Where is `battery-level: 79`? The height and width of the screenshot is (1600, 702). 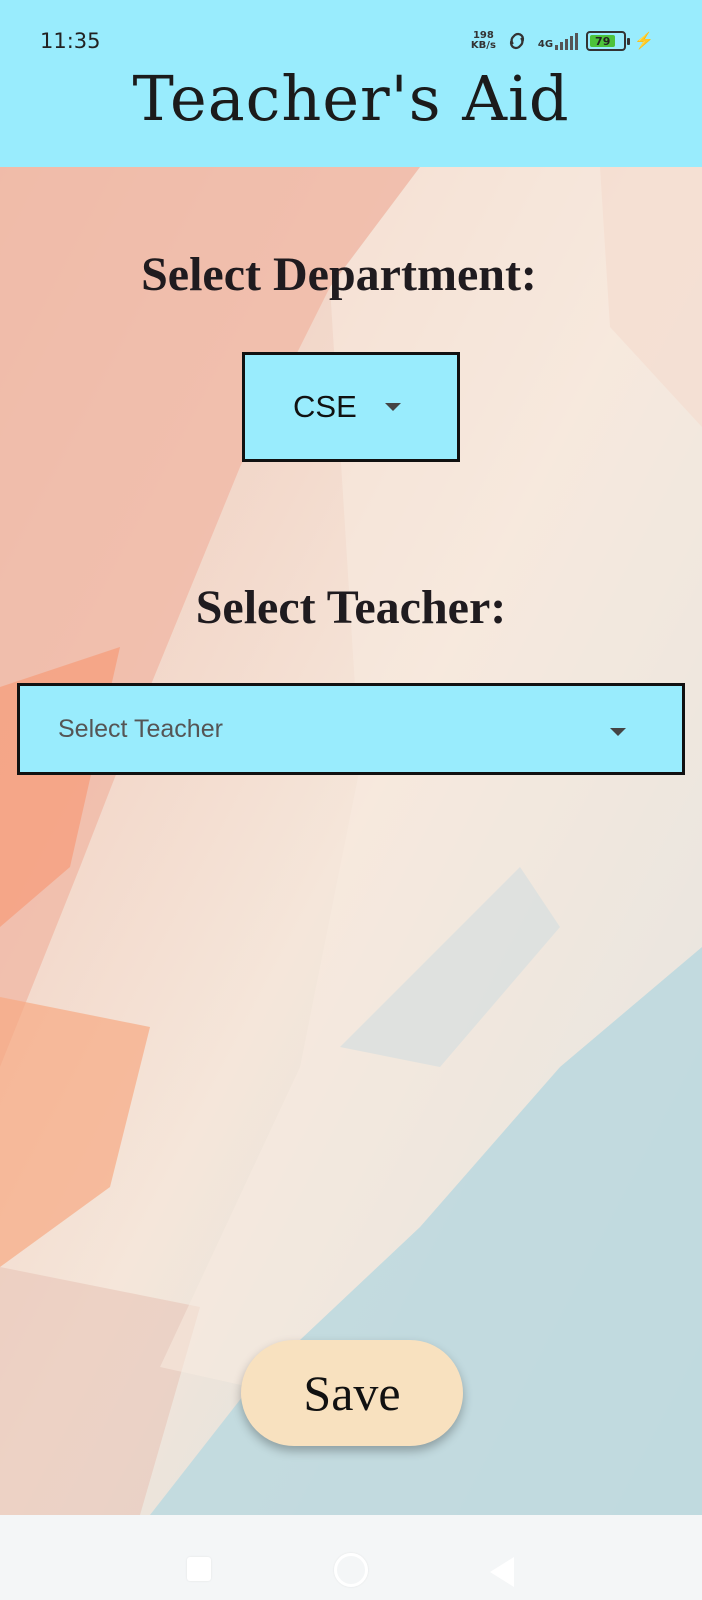 battery-level: 79 is located at coordinates (603, 41).